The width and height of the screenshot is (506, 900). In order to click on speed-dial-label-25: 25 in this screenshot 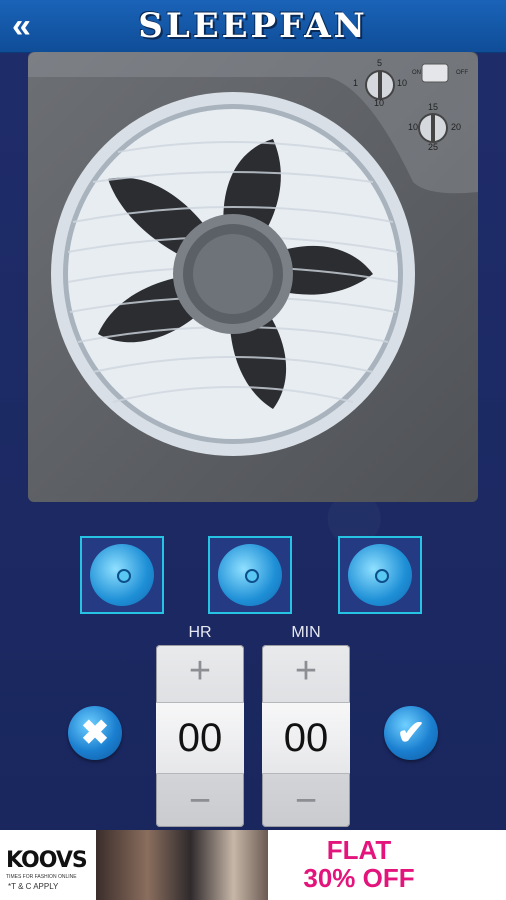, I will do `click(433, 147)`.